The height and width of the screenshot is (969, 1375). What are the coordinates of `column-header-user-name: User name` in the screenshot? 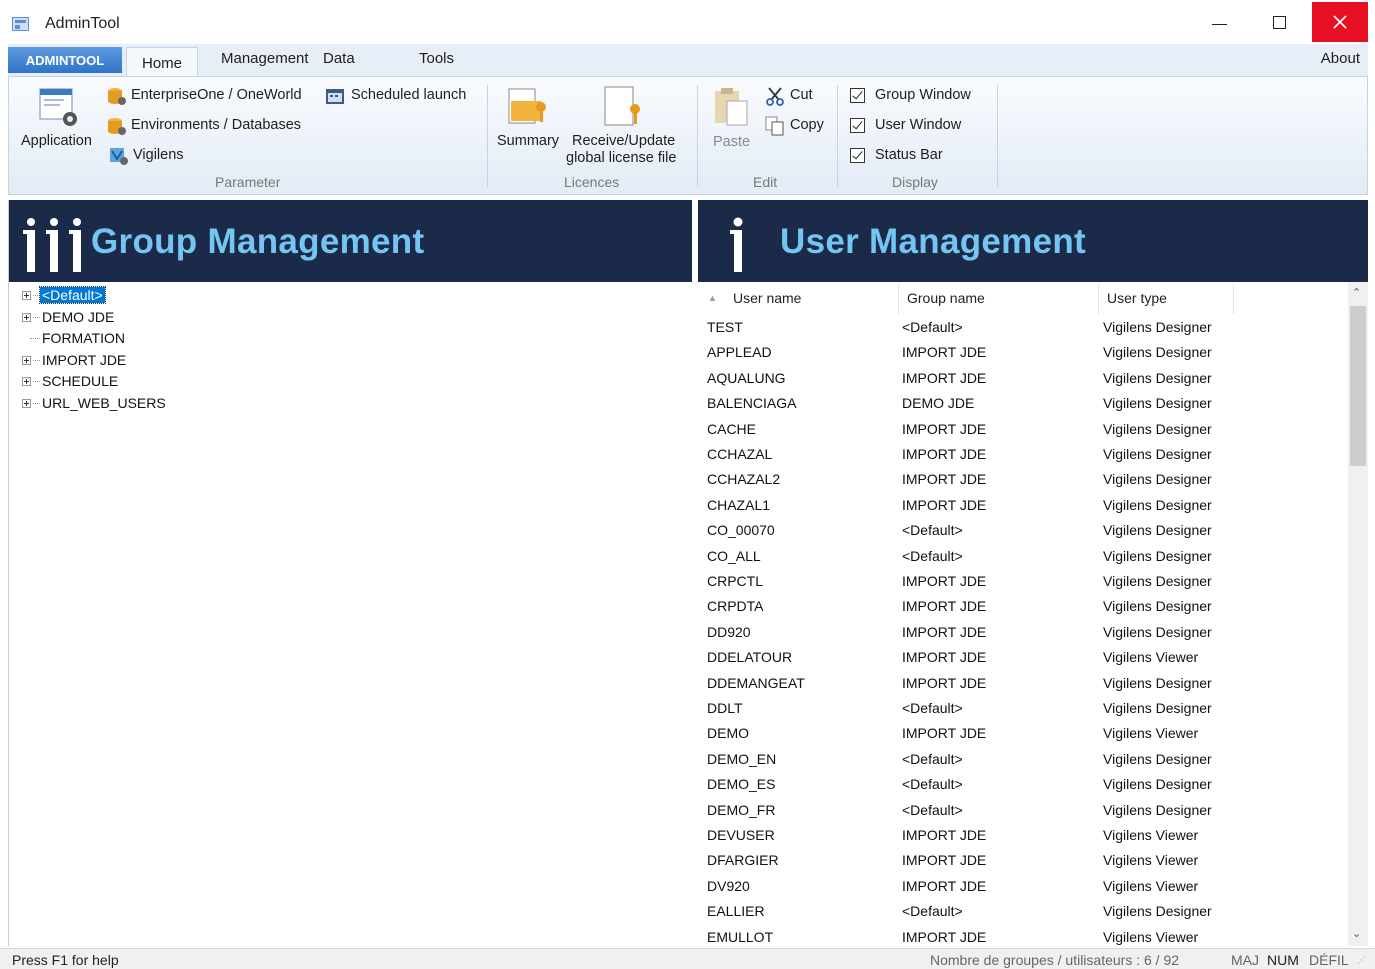 It's located at (767, 298).